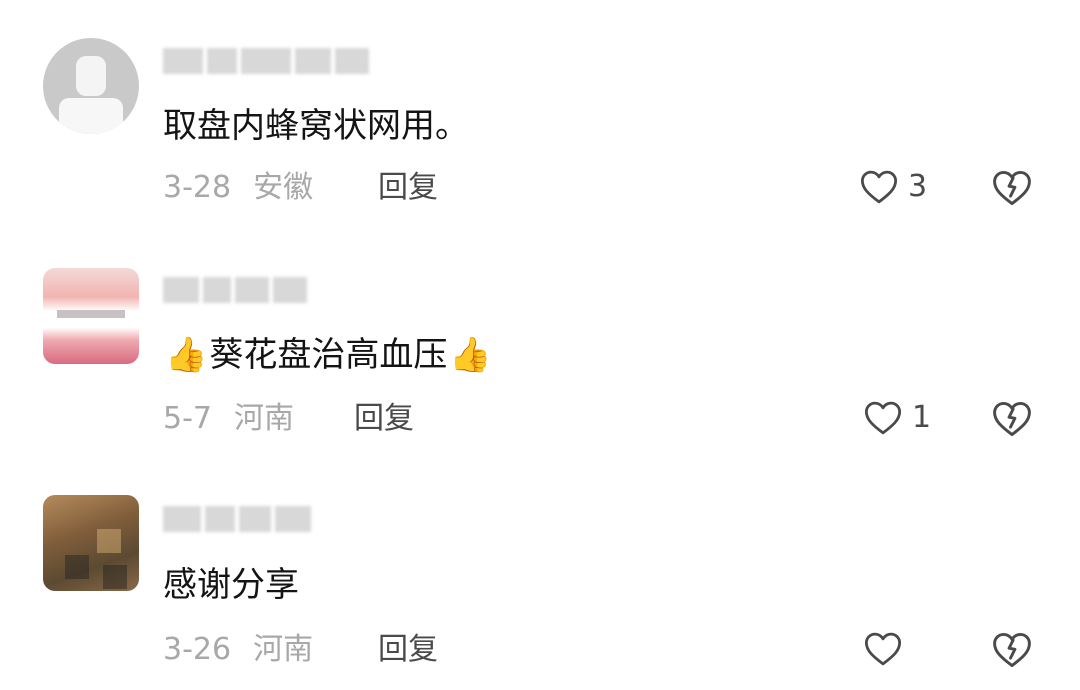 The image size is (1080, 690). I want to click on comment-text: 👍 葵花盘治高血压 👍, so click(328, 355).